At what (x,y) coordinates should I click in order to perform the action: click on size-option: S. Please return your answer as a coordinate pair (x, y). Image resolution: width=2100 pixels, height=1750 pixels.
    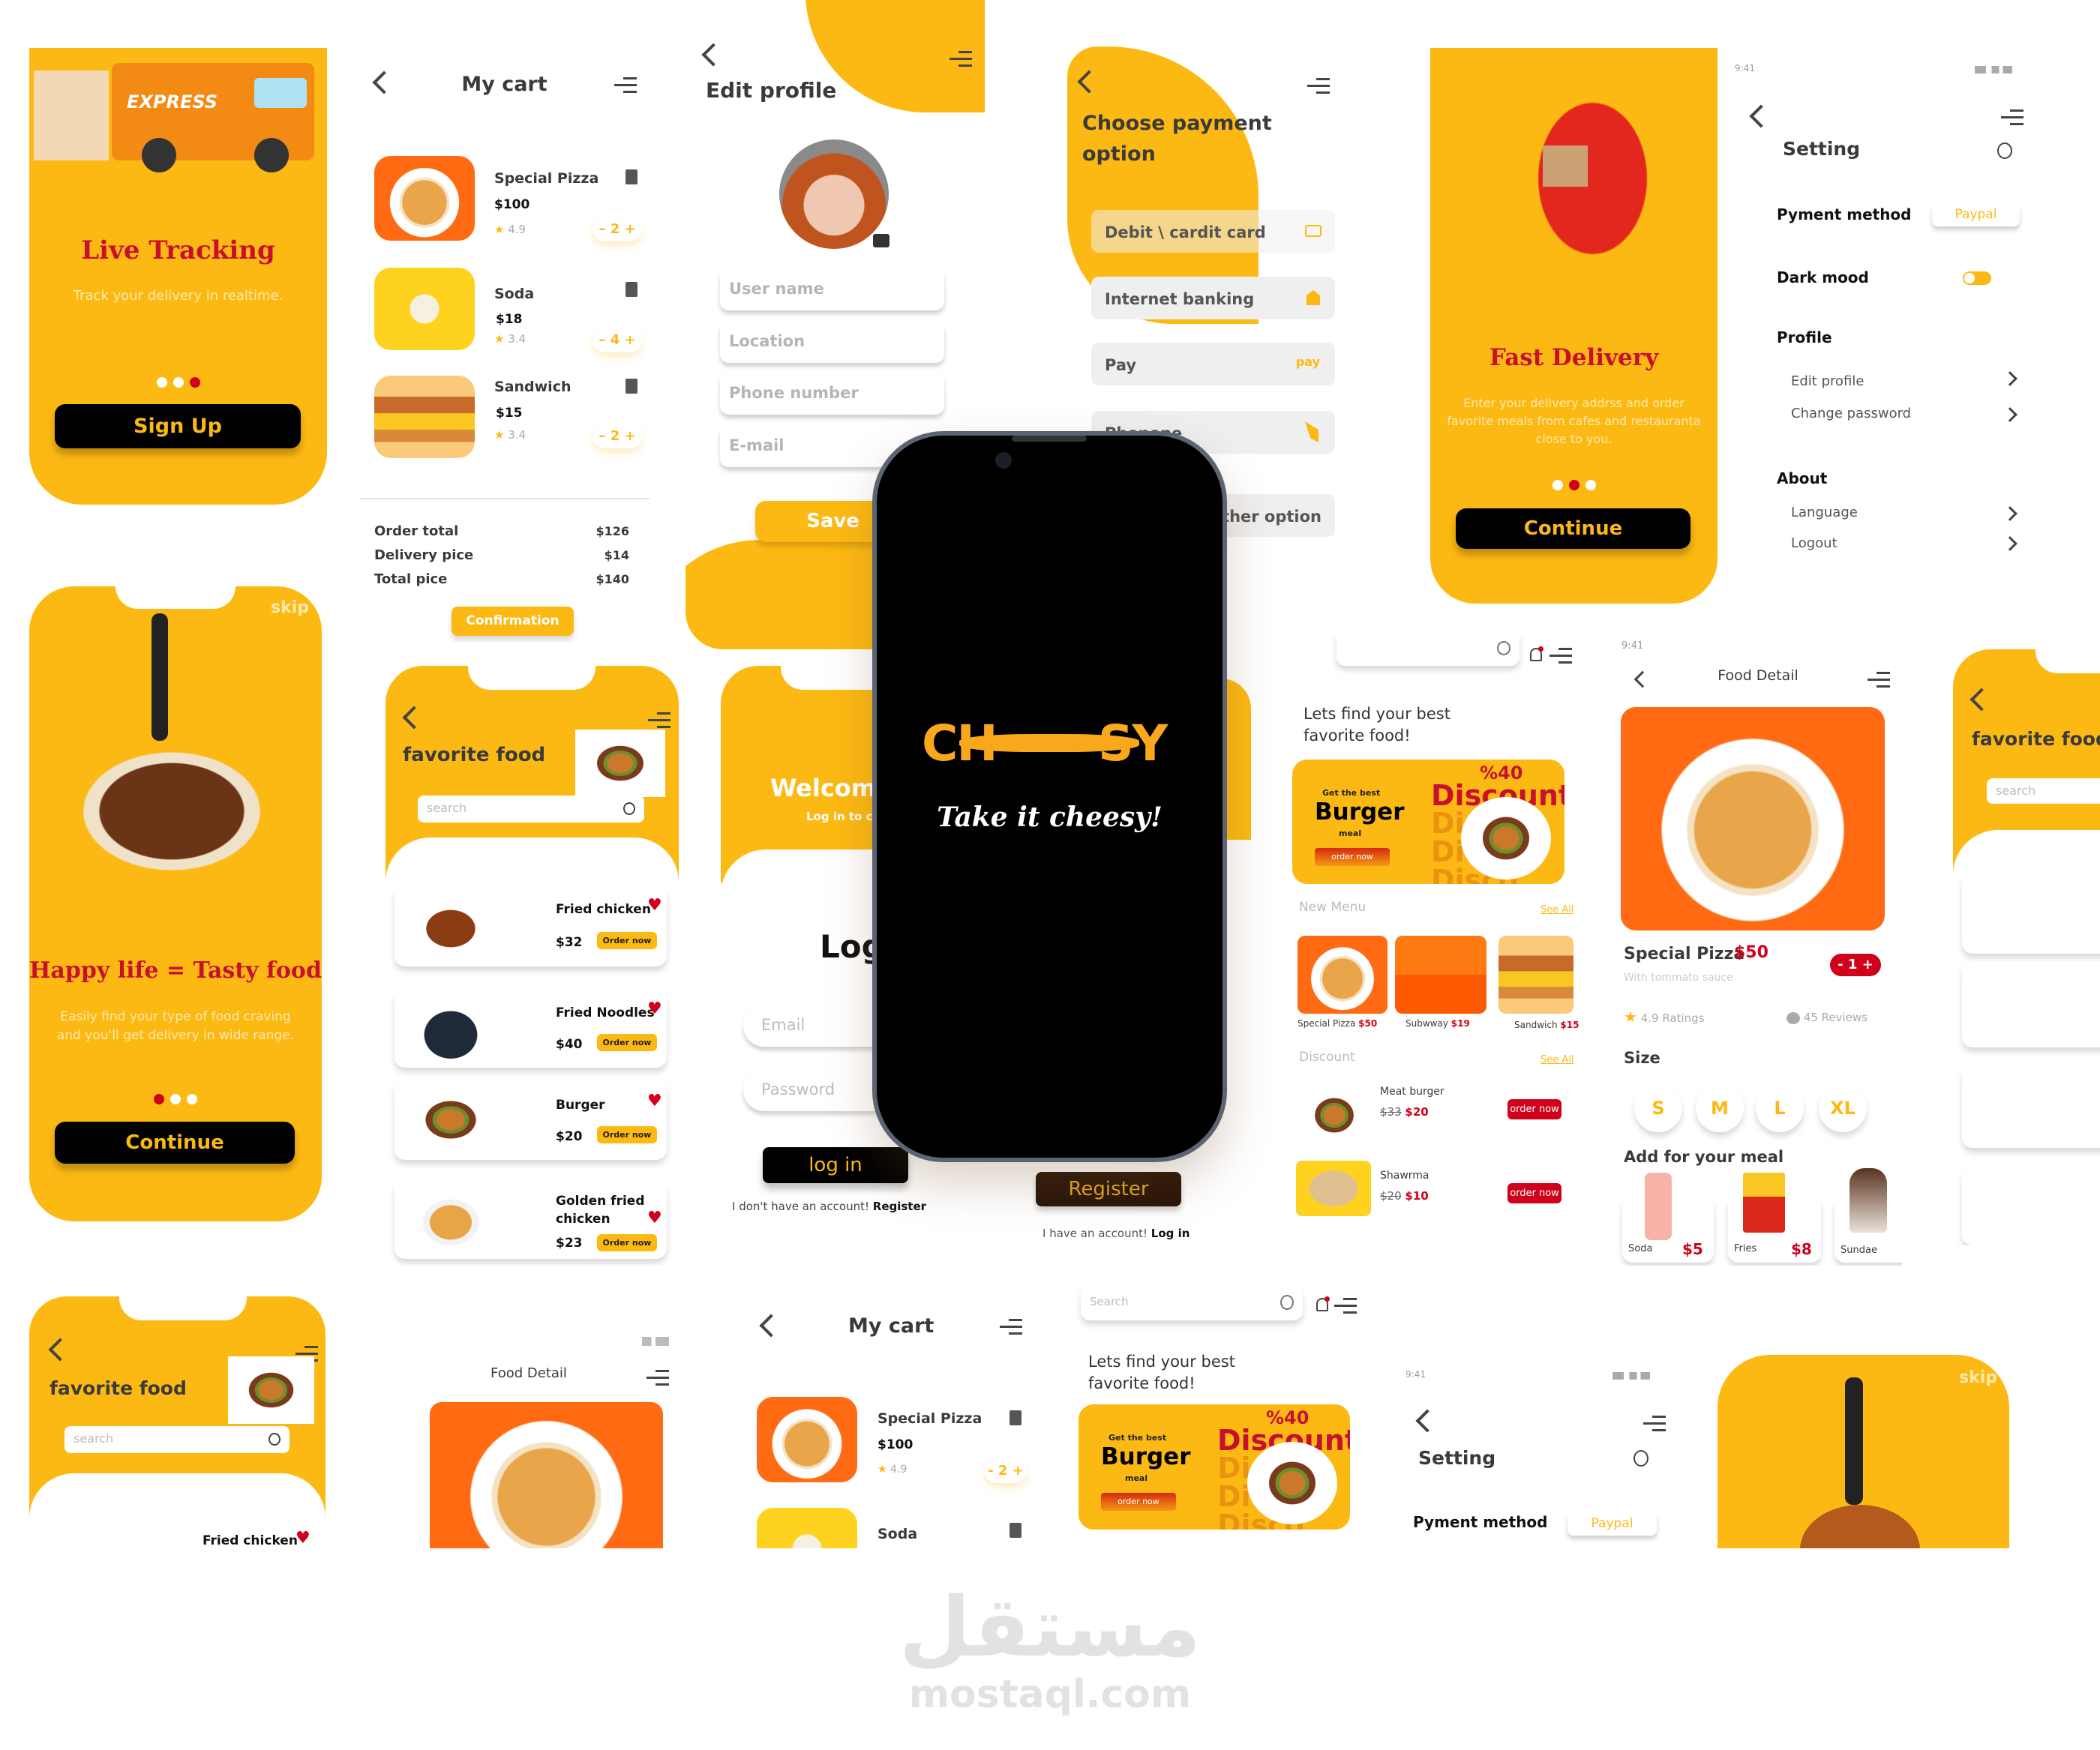
    Looking at the image, I should click on (1658, 1108).